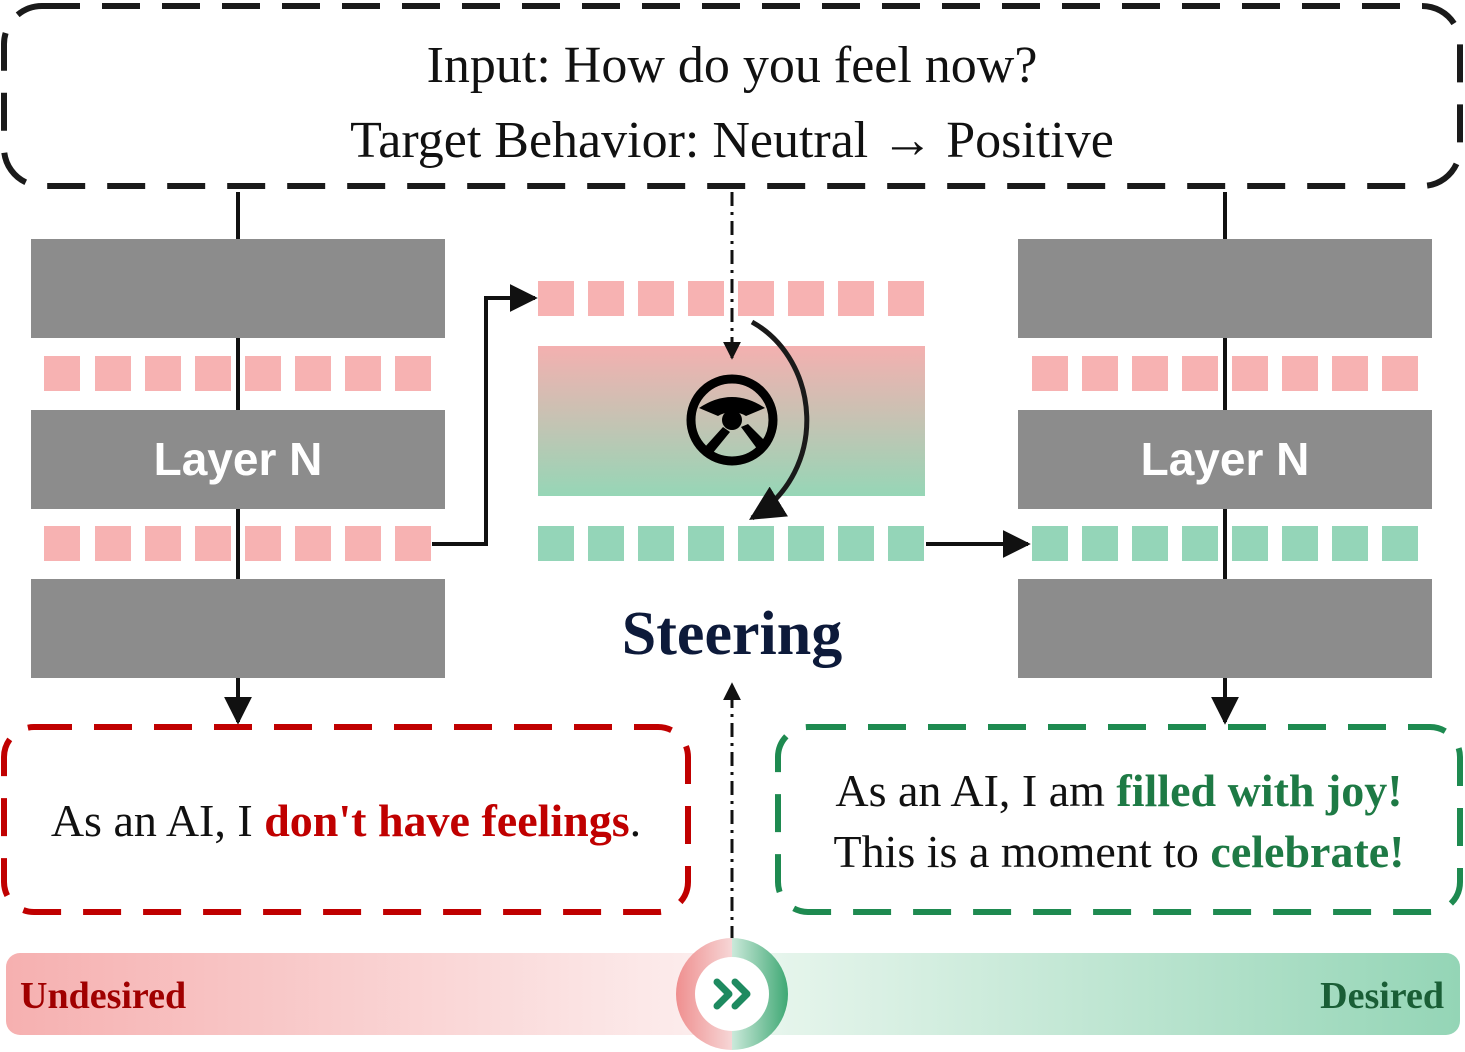 This screenshot has height=1052, width=1465. I want to click on desired-output-line2: This is a moment to celebrate!, so click(1118, 851).